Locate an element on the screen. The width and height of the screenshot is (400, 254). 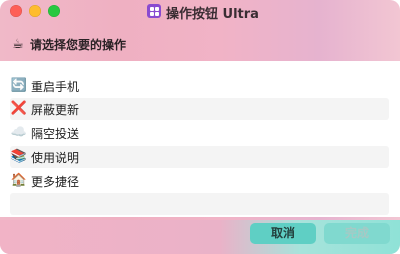
title-bar: 操作按钮 Ultra is located at coordinates (200, 12).